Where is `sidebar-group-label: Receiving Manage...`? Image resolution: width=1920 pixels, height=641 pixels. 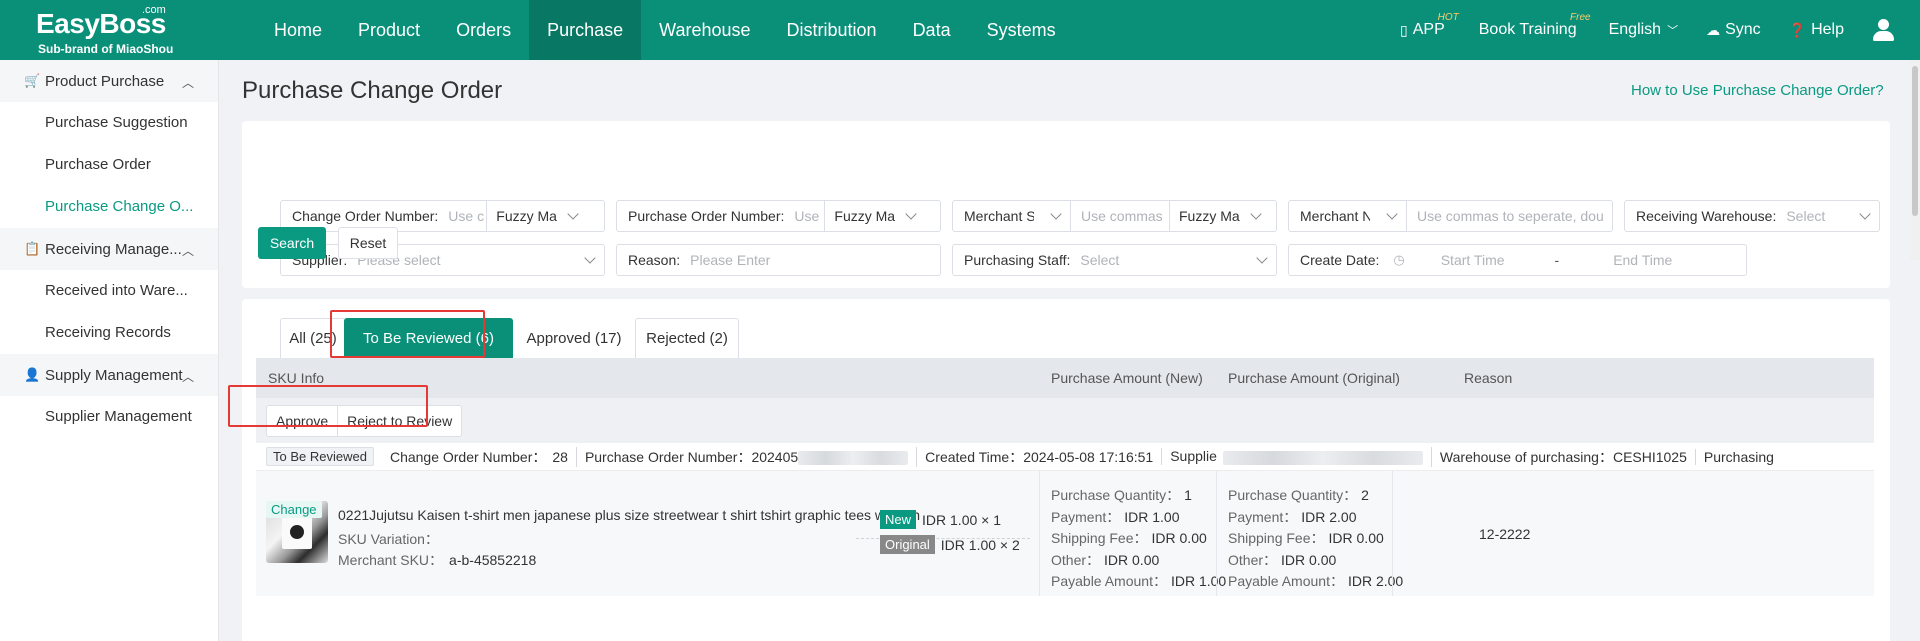 sidebar-group-label: Receiving Manage... is located at coordinates (113, 249).